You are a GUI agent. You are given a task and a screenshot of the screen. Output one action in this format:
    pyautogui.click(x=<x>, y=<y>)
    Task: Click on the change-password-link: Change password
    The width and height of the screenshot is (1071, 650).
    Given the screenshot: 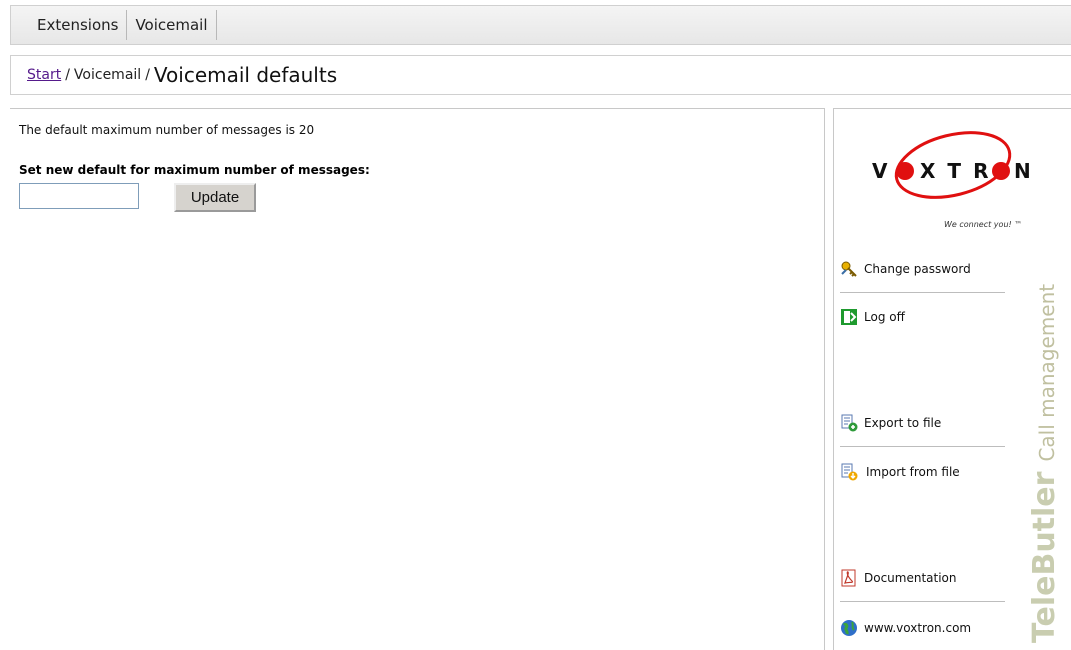 What is the action you would take?
    pyautogui.click(x=922, y=269)
    